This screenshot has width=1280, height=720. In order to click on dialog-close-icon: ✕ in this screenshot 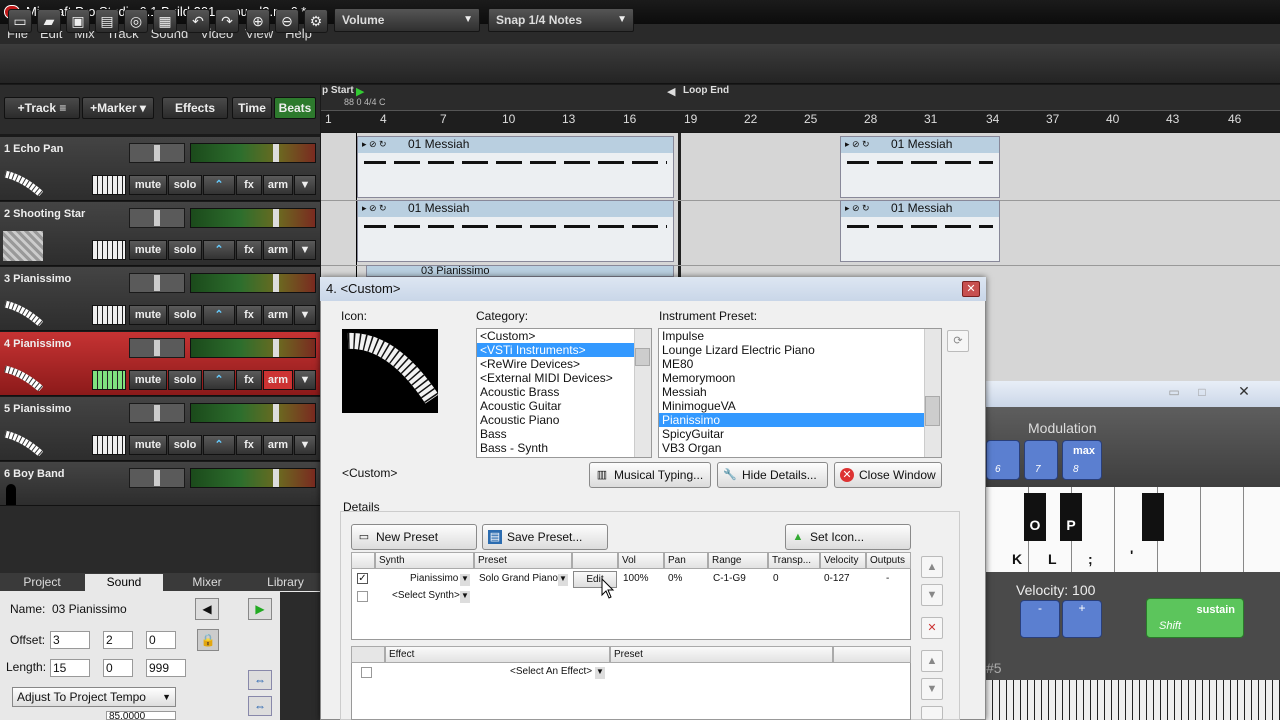, I will do `click(971, 289)`.